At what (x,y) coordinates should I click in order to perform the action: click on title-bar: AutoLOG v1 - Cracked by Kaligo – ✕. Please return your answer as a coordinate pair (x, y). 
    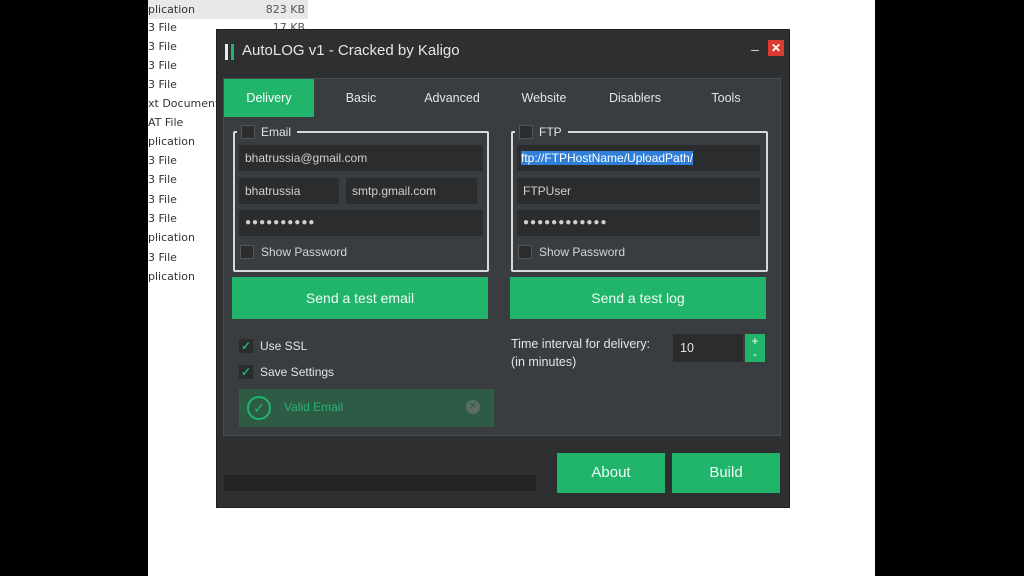
    Looking at the image, I should click on (503, 52).